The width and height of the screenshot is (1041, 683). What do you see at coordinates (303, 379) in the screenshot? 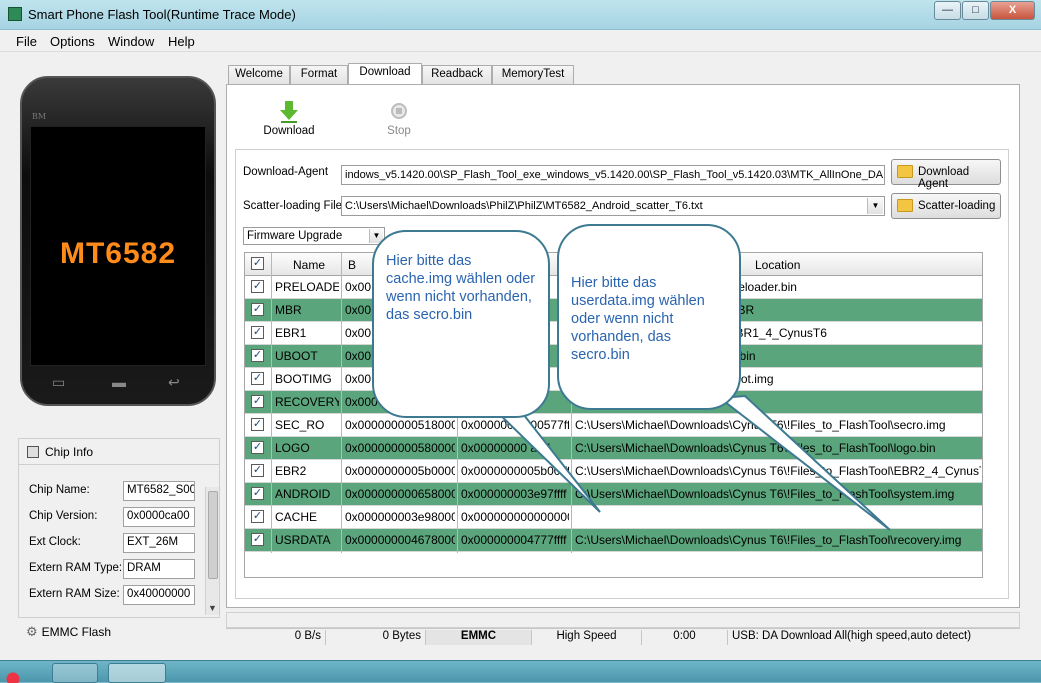
I see `partition-name: BOOTIMG` at bounding box center [303, 379].